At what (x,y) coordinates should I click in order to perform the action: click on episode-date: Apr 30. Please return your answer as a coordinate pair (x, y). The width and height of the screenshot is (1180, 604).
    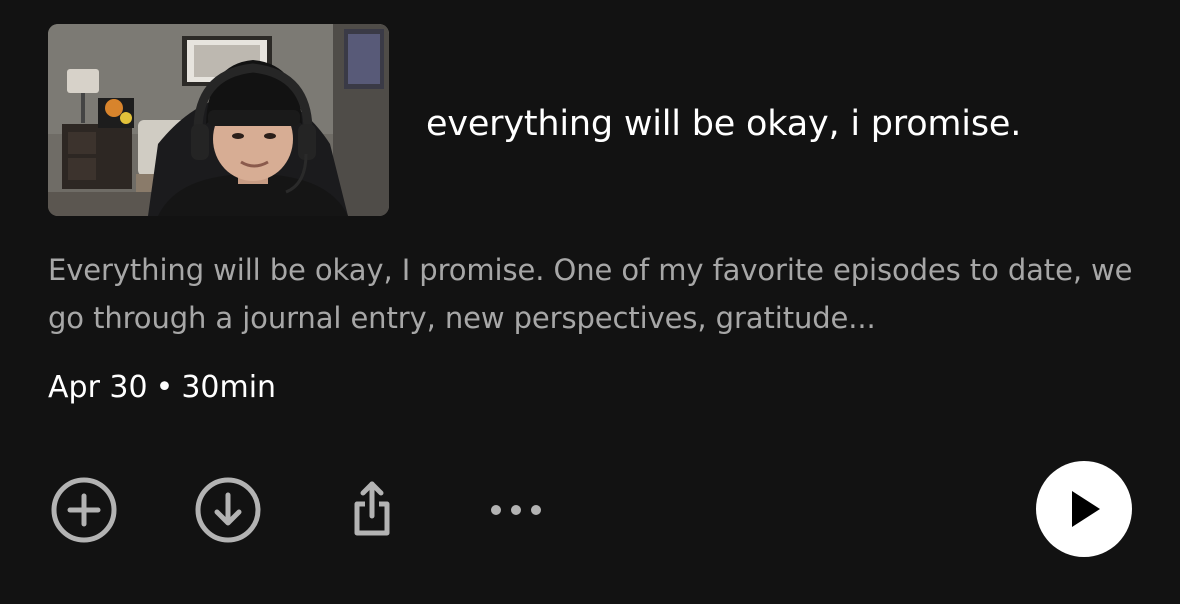
    Looking at the image, I should click on (98, 387).